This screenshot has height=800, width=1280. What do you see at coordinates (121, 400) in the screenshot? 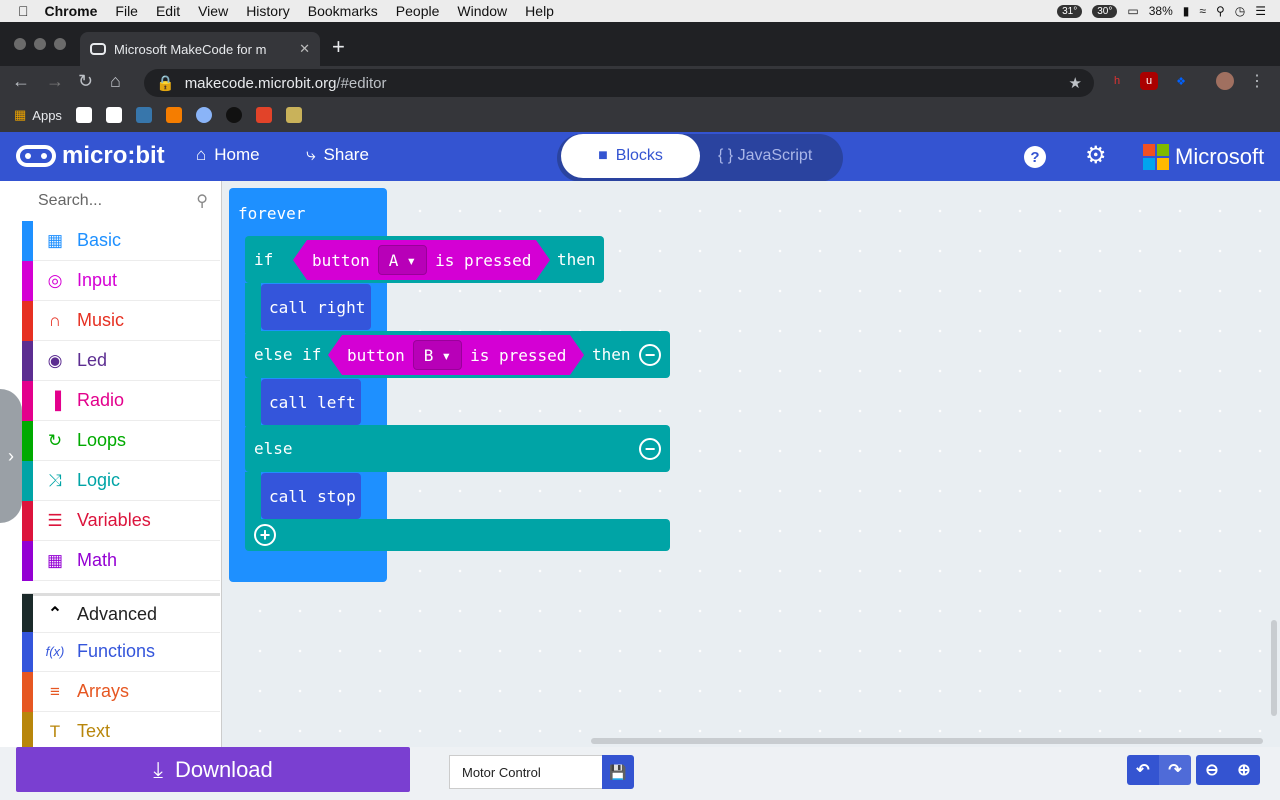
I see `toolbox-category-radio: ▐ Radio` at bounding box center [121, 400].